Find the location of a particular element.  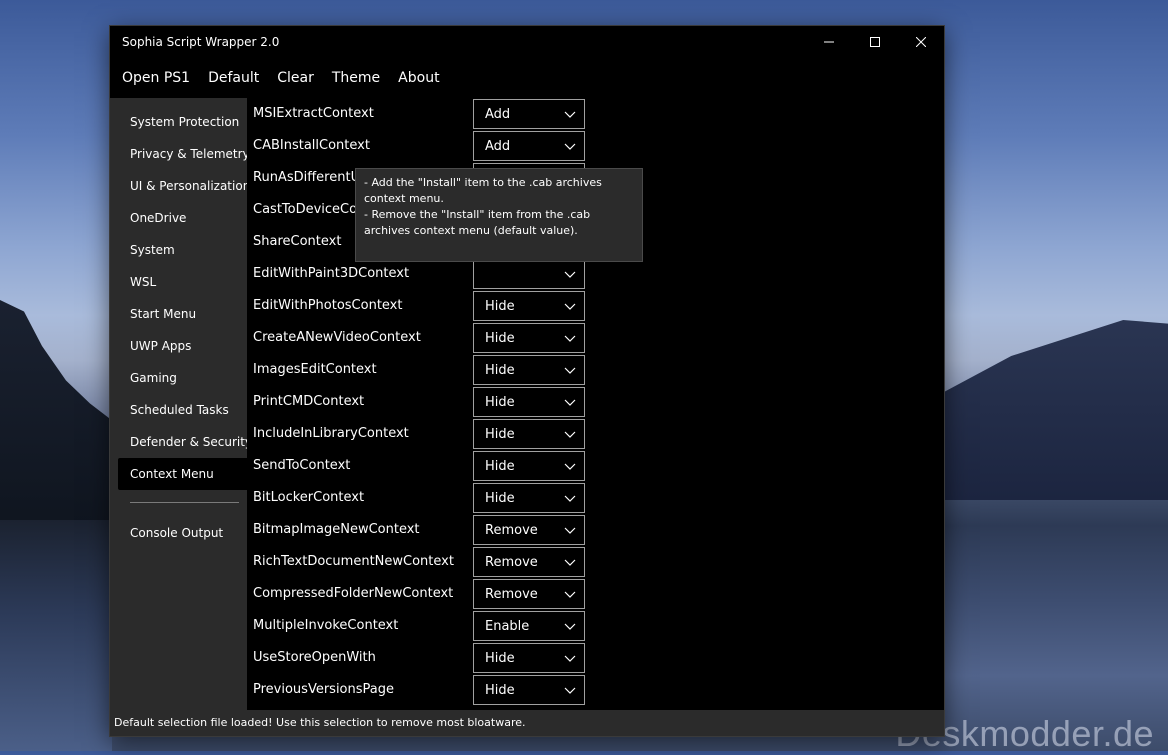

setting-row: CompressedFolderNewContext Remove is located at coordinates (447, 594).